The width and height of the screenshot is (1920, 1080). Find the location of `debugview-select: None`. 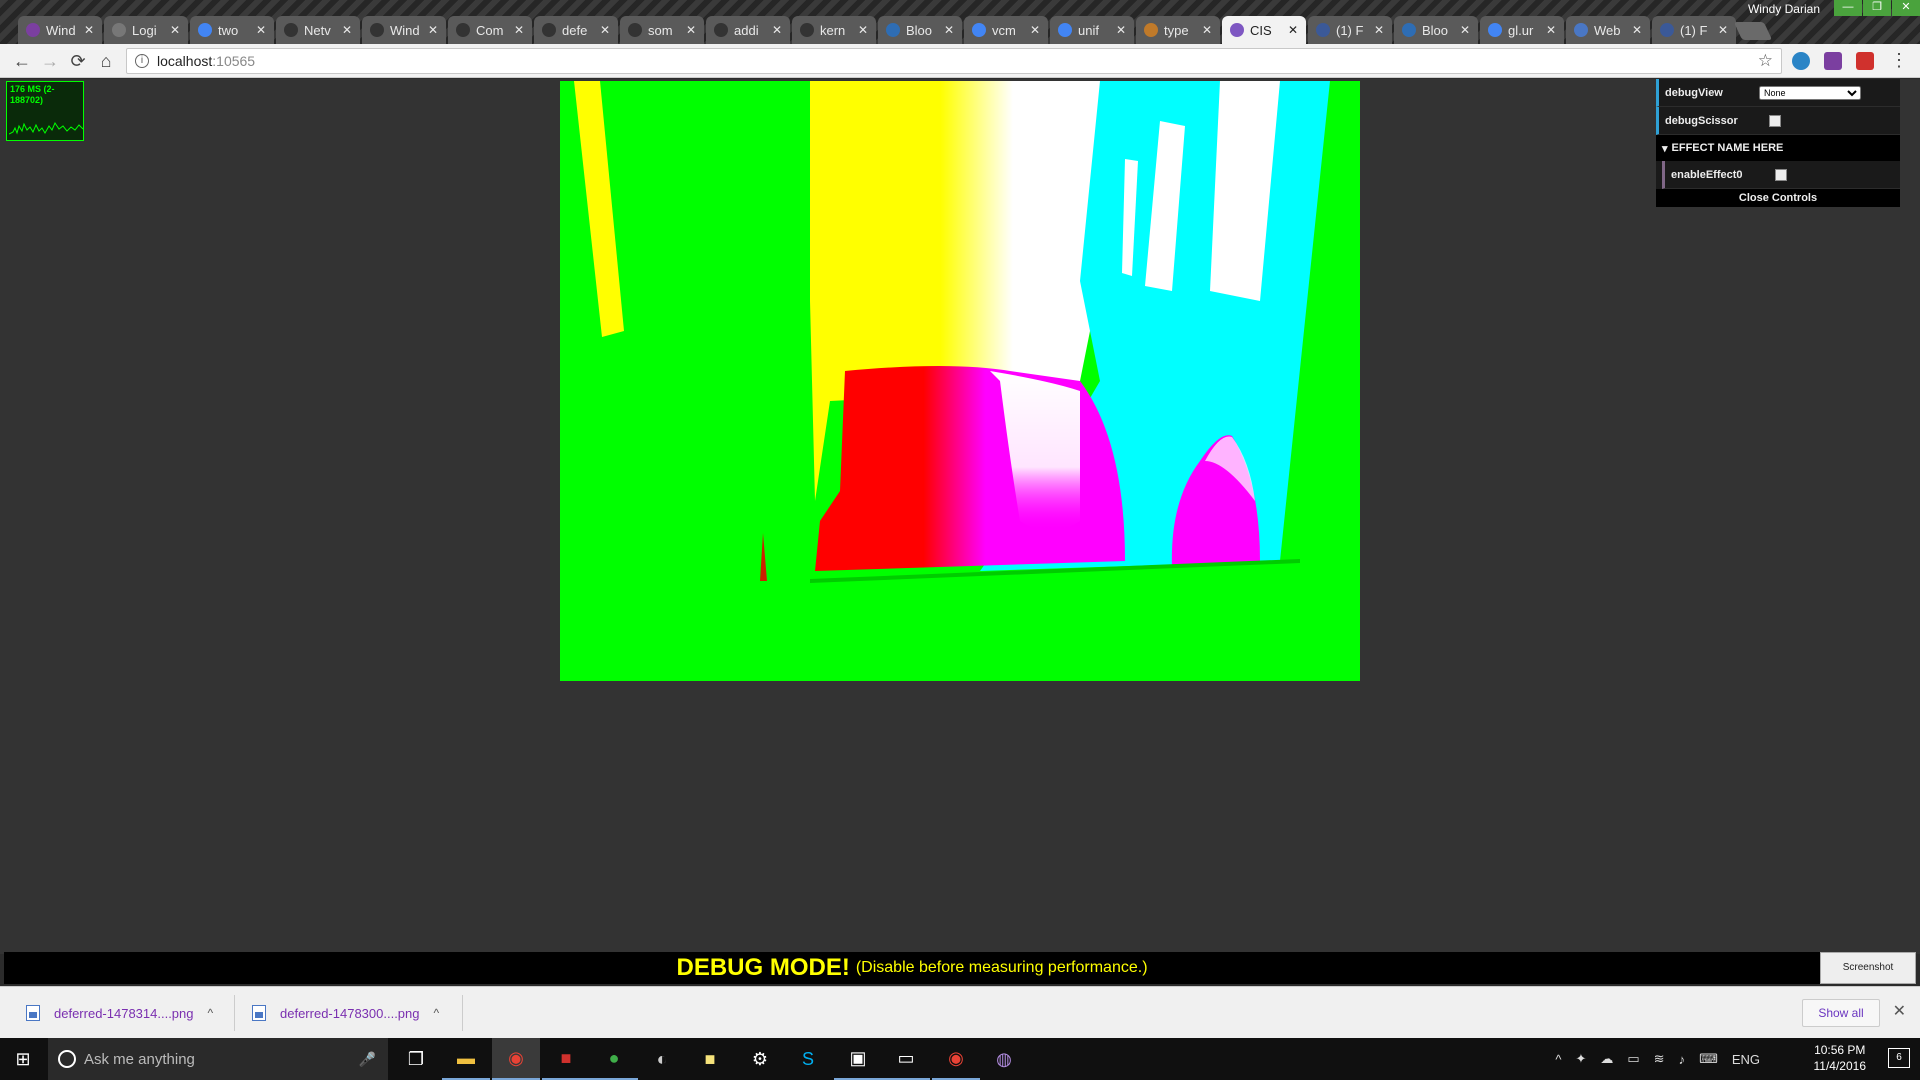

debugview-select: None is located at coordinates (1810, 92).